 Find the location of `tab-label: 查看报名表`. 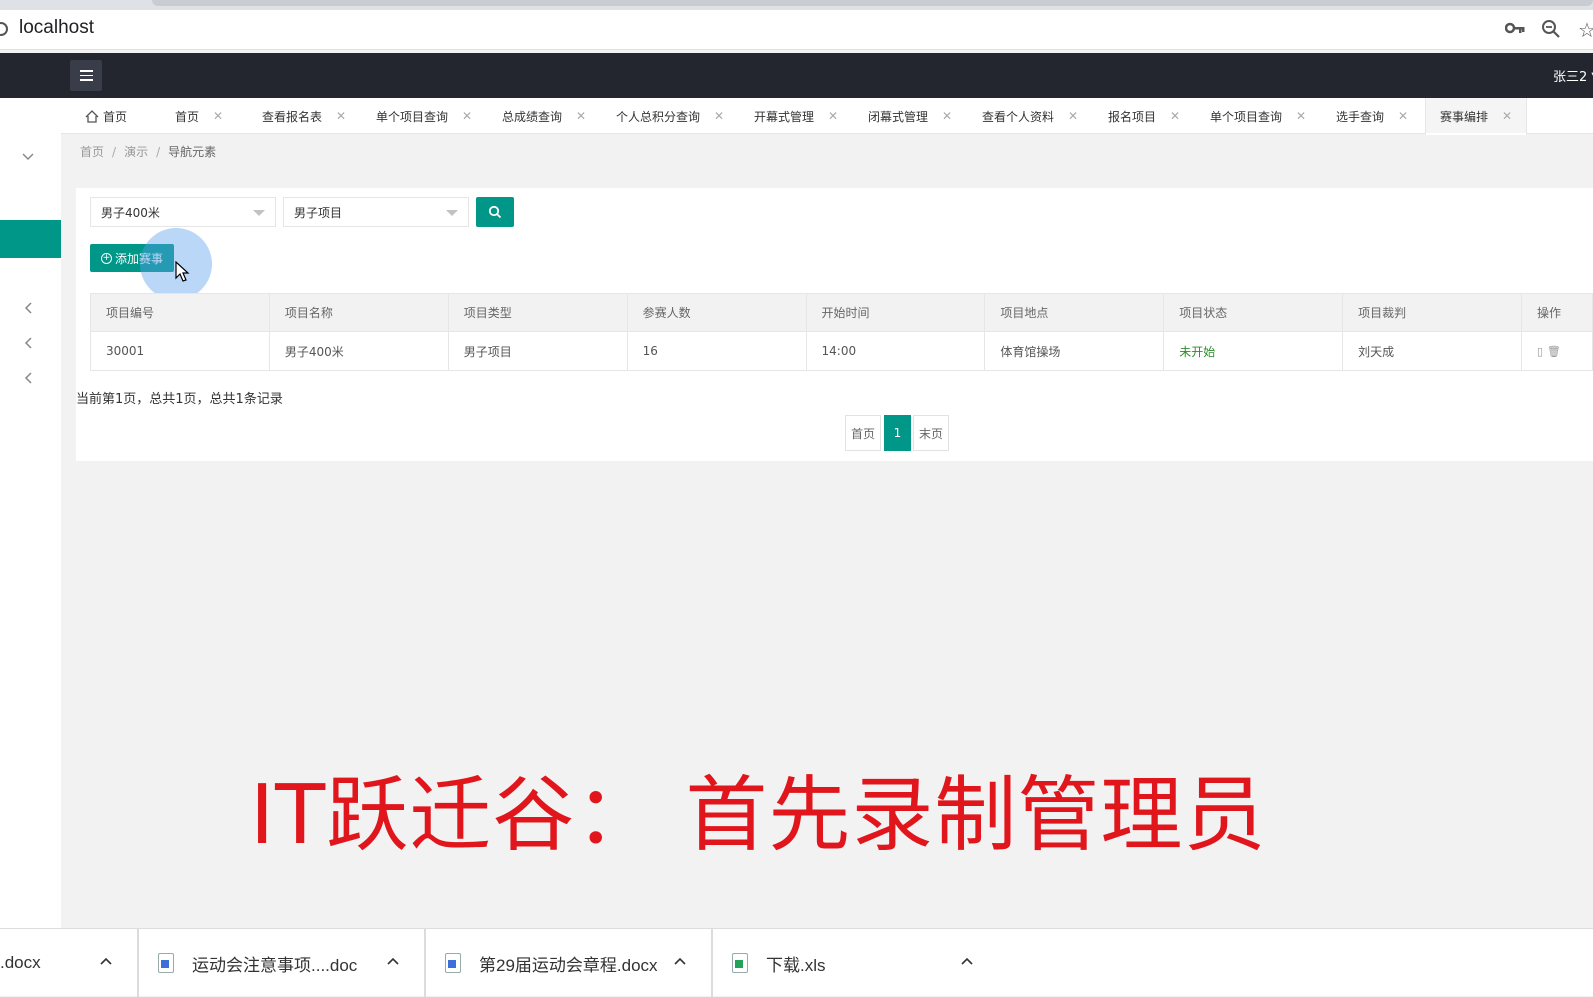

tab-label: 查看报名表 is located at coordinates (292, 116).